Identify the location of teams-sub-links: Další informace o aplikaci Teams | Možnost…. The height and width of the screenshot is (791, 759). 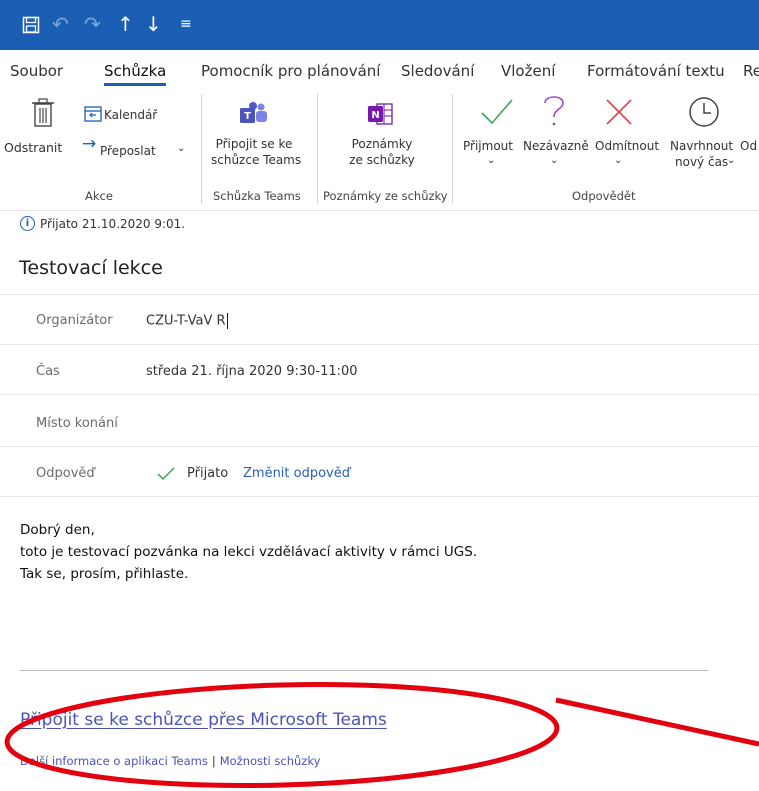
(170, 761).